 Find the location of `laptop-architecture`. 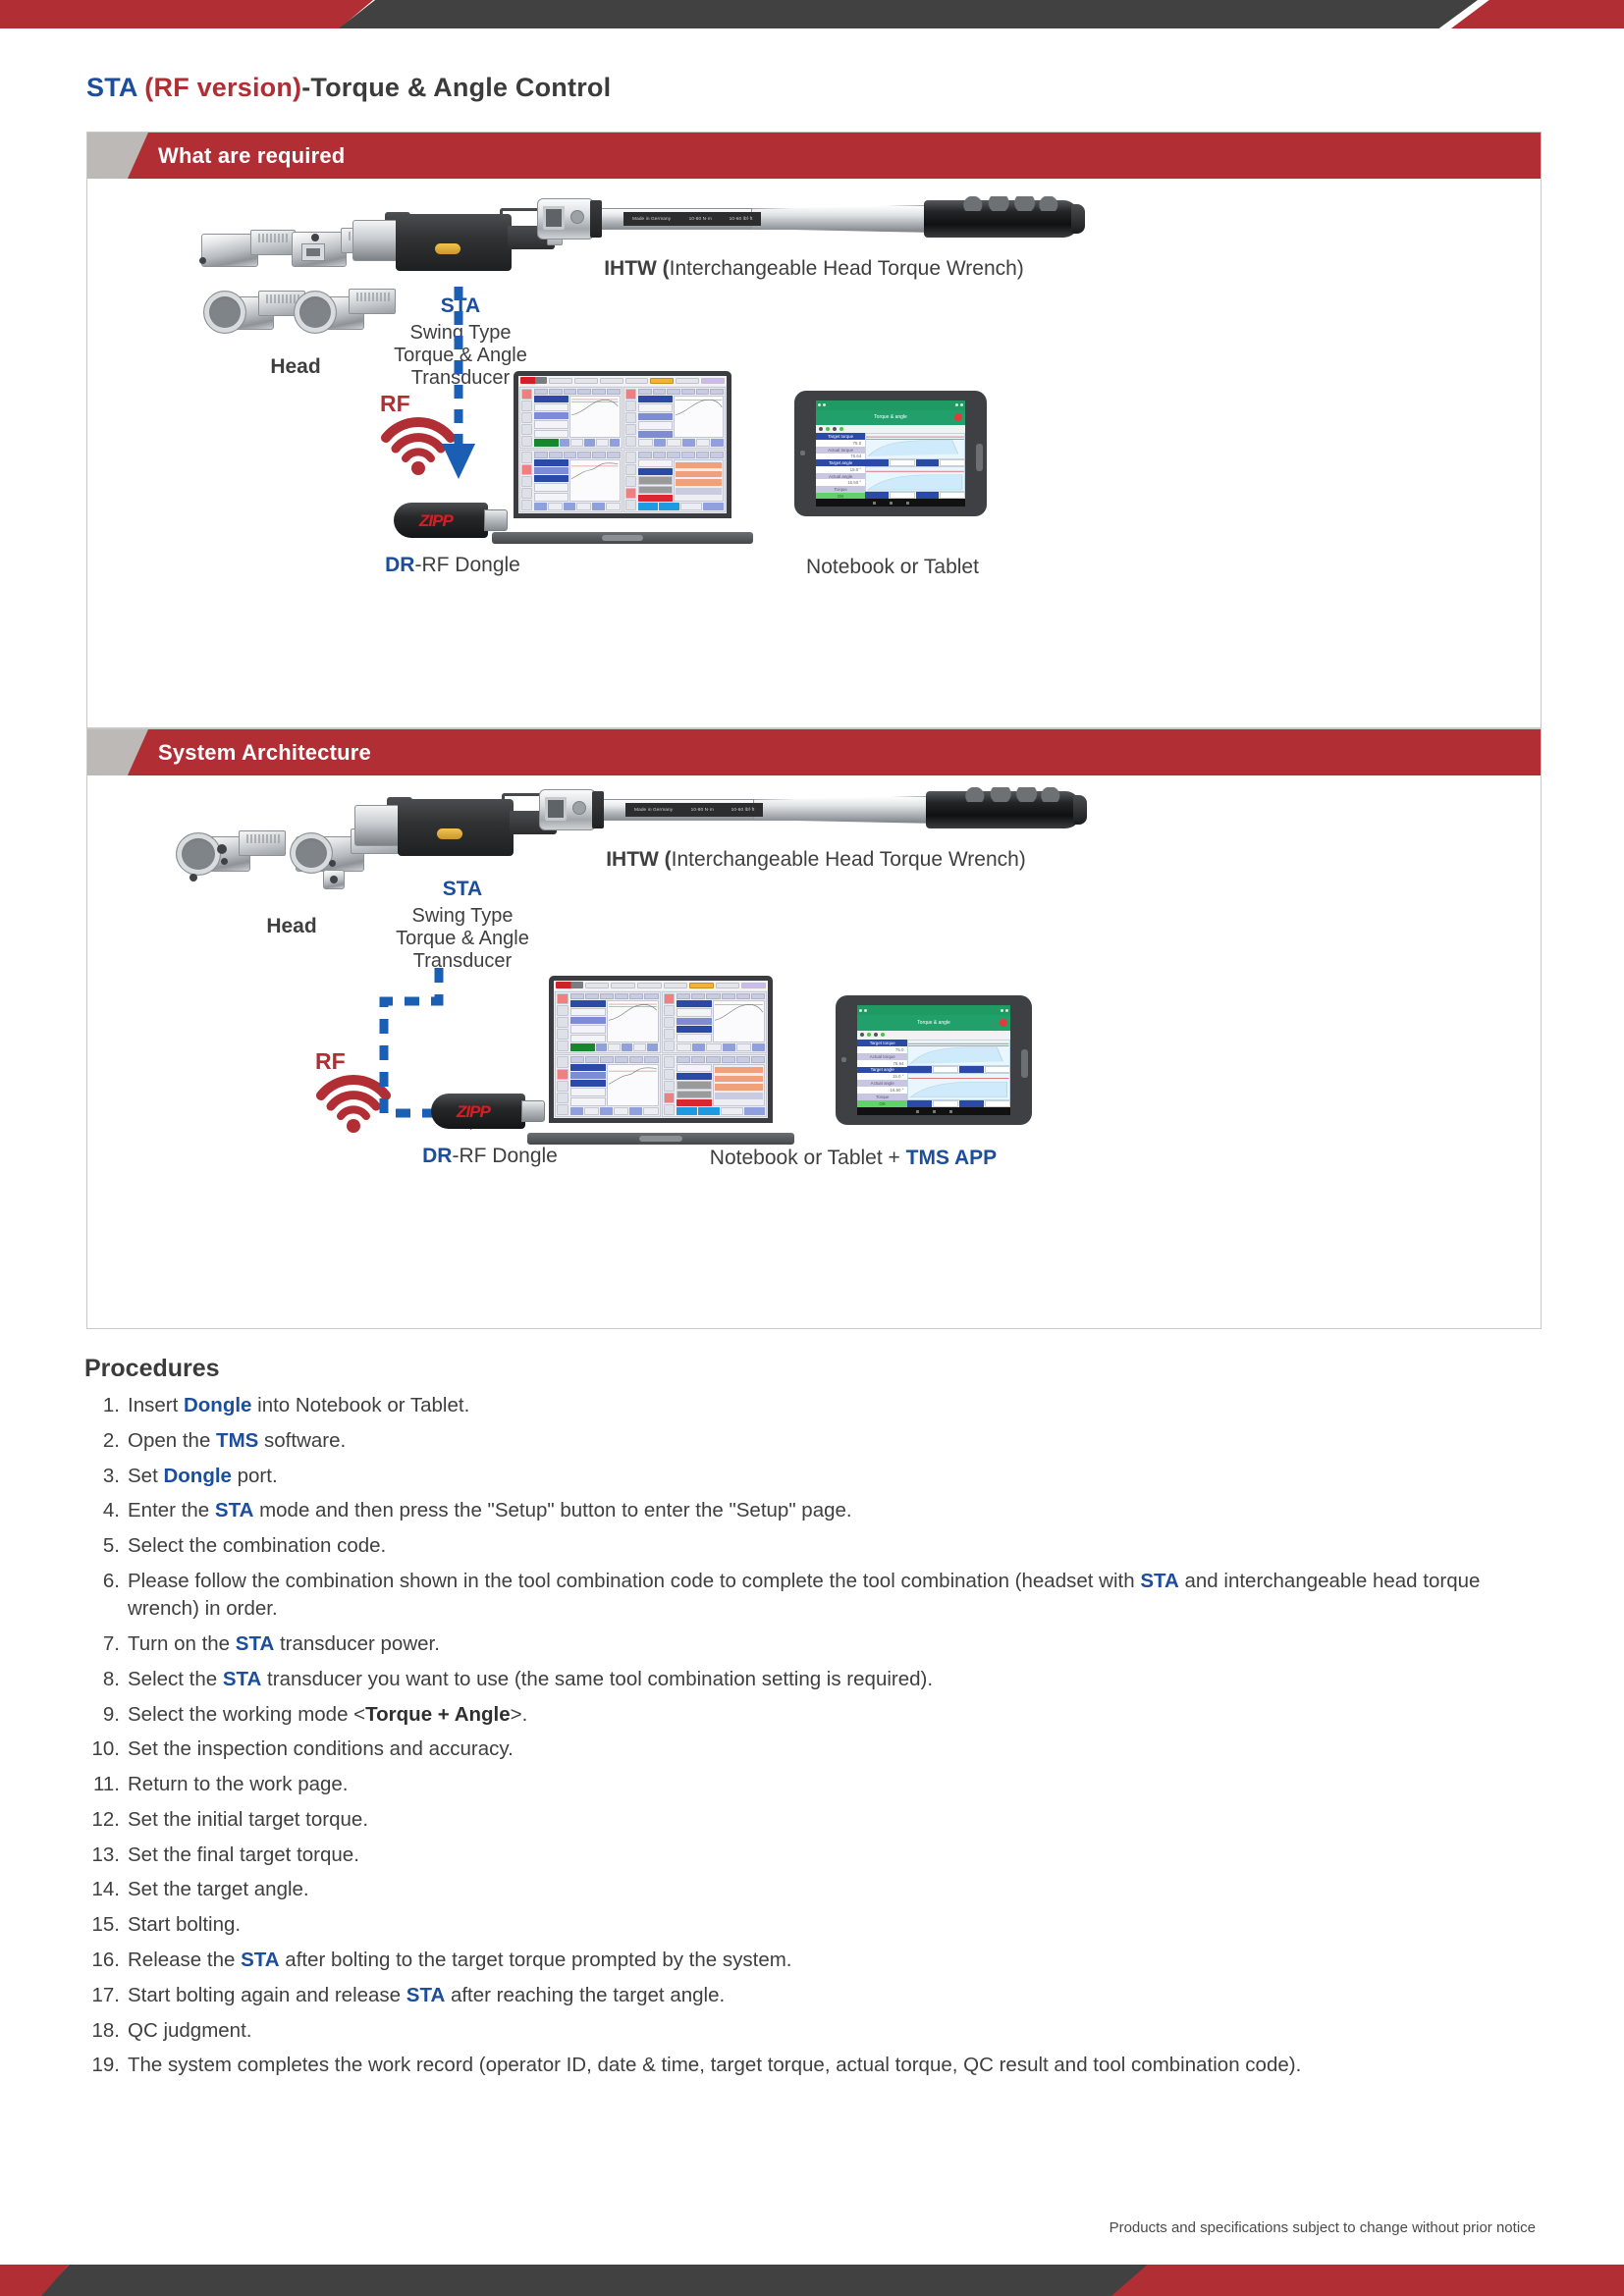

laptop-architecture is located at coordinates (660, 1061).